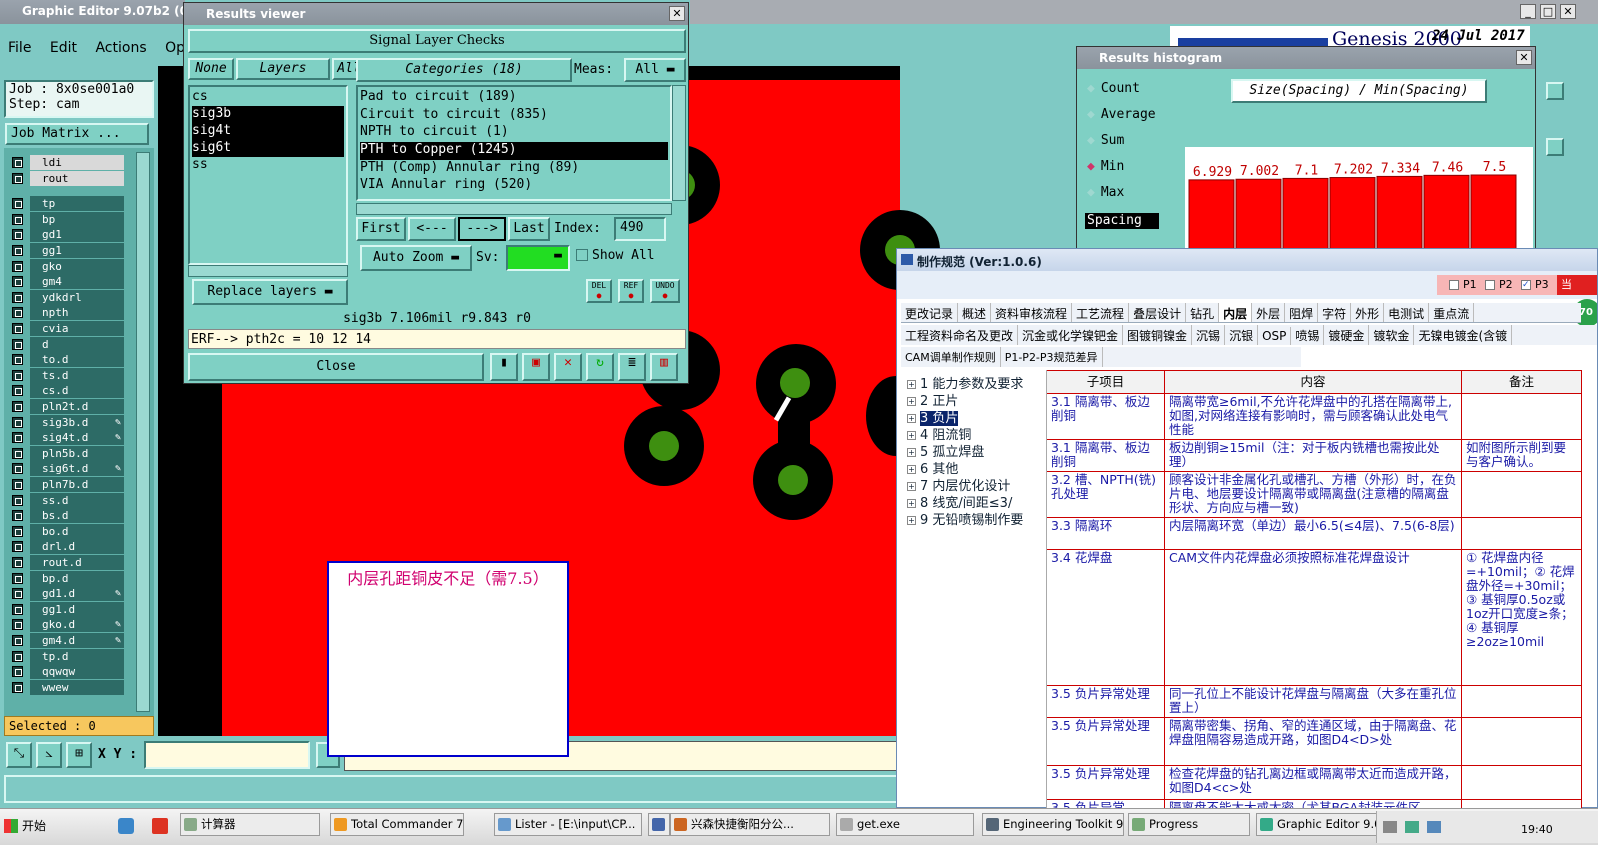  Describe the element at coordinates (250, 824) in the screenshot. I see `taskbar-item: 计算器` at that location.